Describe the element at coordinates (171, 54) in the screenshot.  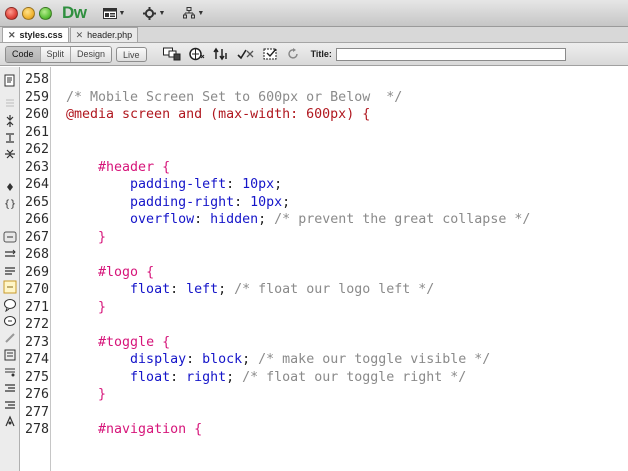
I see `multiscreen-icon` at that location.